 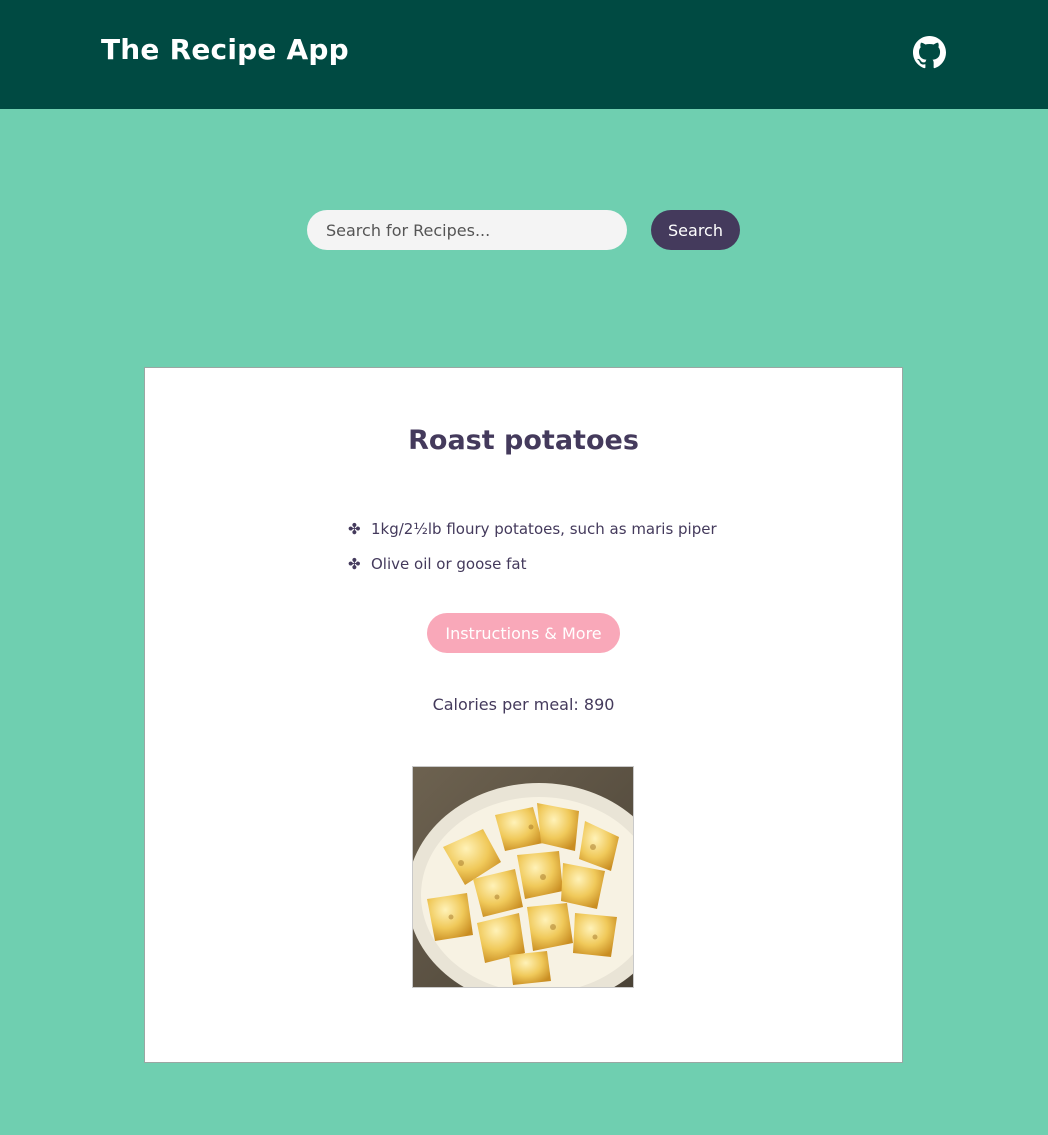 What do you see at coordinates (523, 440) in the screenshot?
I see `recipe-title: Roast potatoes` at bounding box center [523, 440].